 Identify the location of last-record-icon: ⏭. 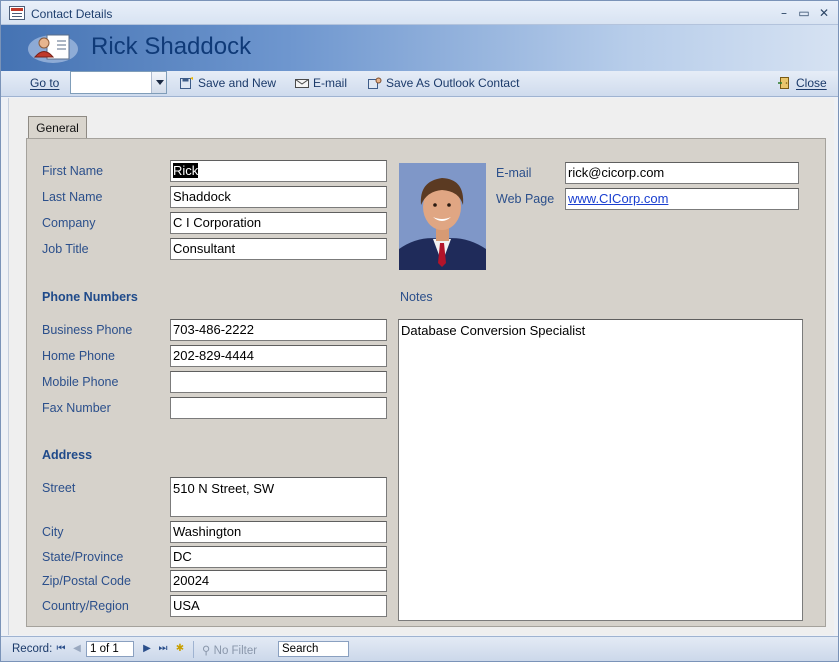
(163, 649).